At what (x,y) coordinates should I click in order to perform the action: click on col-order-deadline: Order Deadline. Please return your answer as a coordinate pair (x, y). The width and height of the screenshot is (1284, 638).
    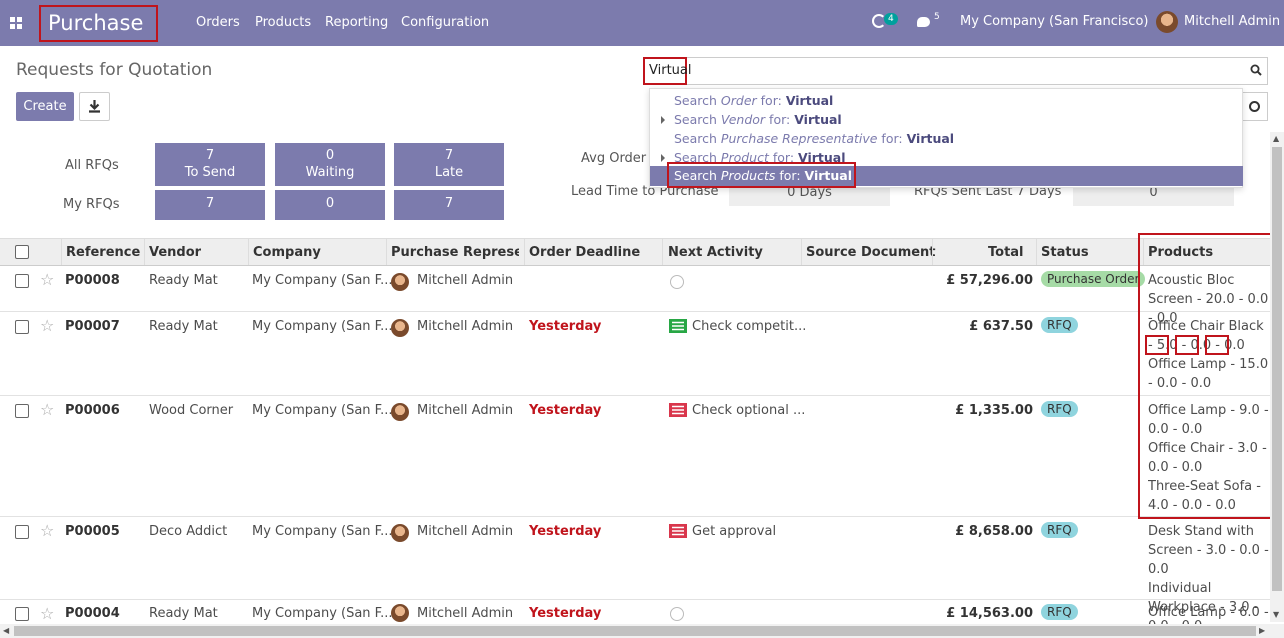
    Looking at the image, I should click on (584, 252).